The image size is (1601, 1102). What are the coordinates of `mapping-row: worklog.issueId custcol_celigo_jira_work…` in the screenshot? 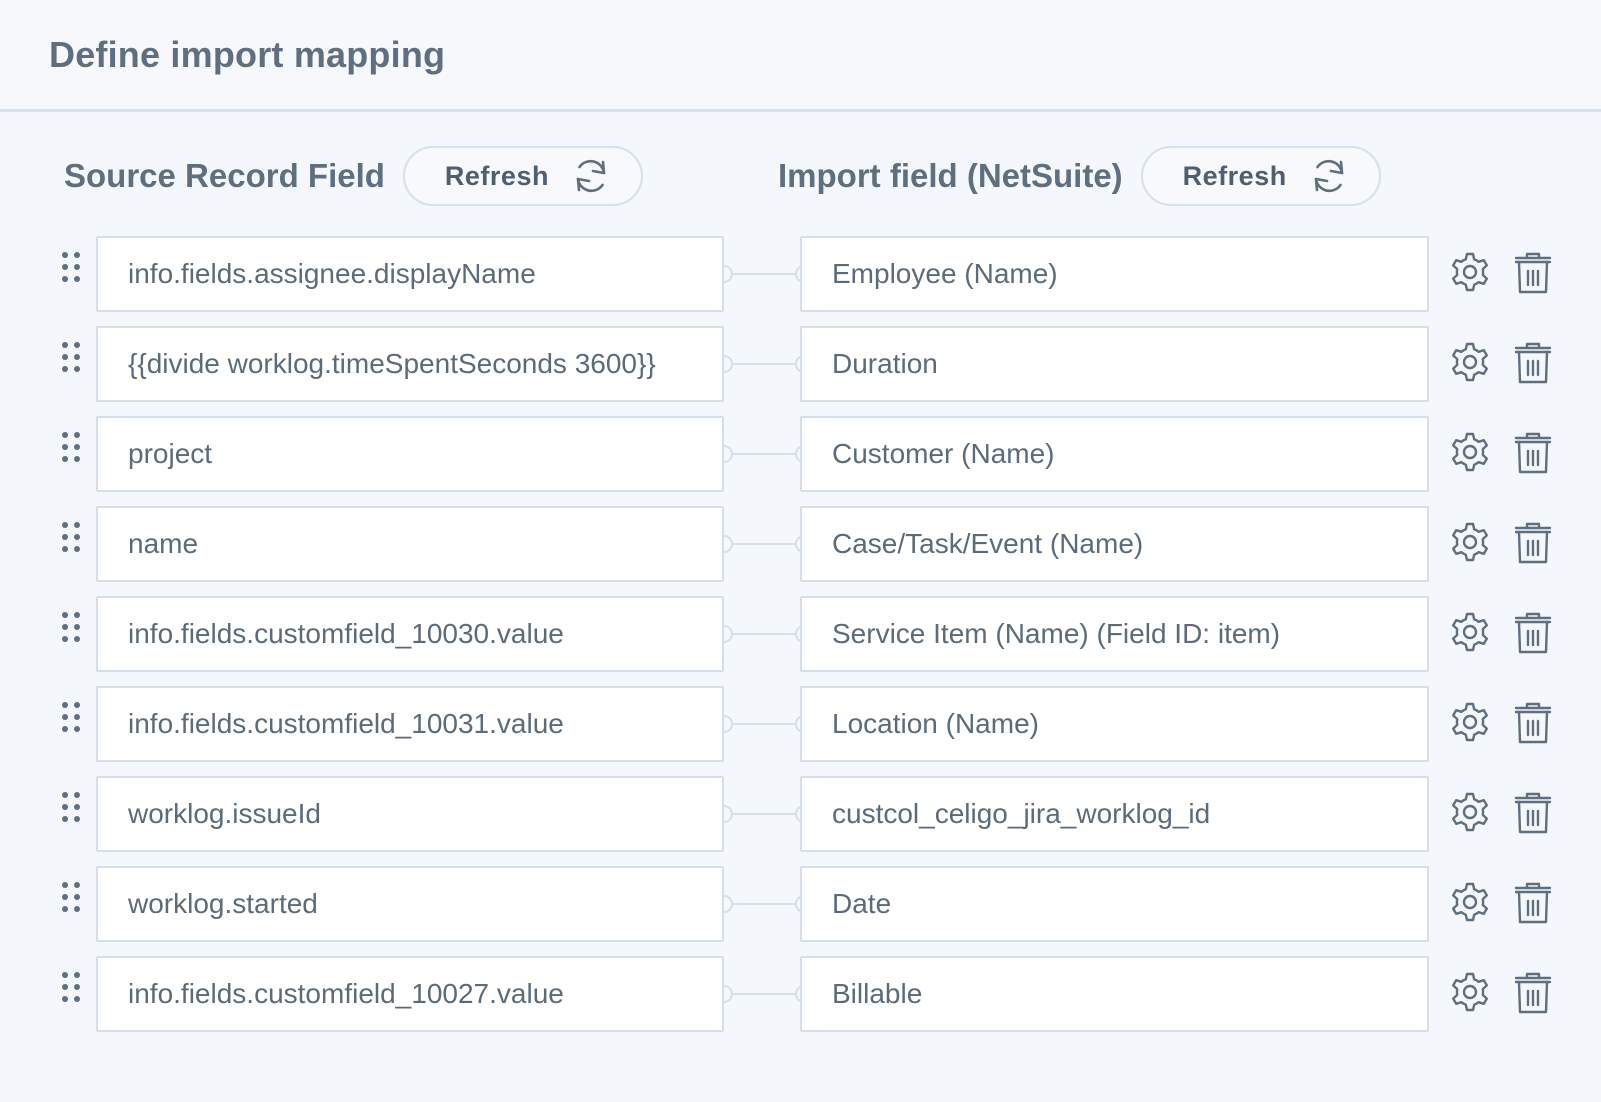 It's located at (800, 814).